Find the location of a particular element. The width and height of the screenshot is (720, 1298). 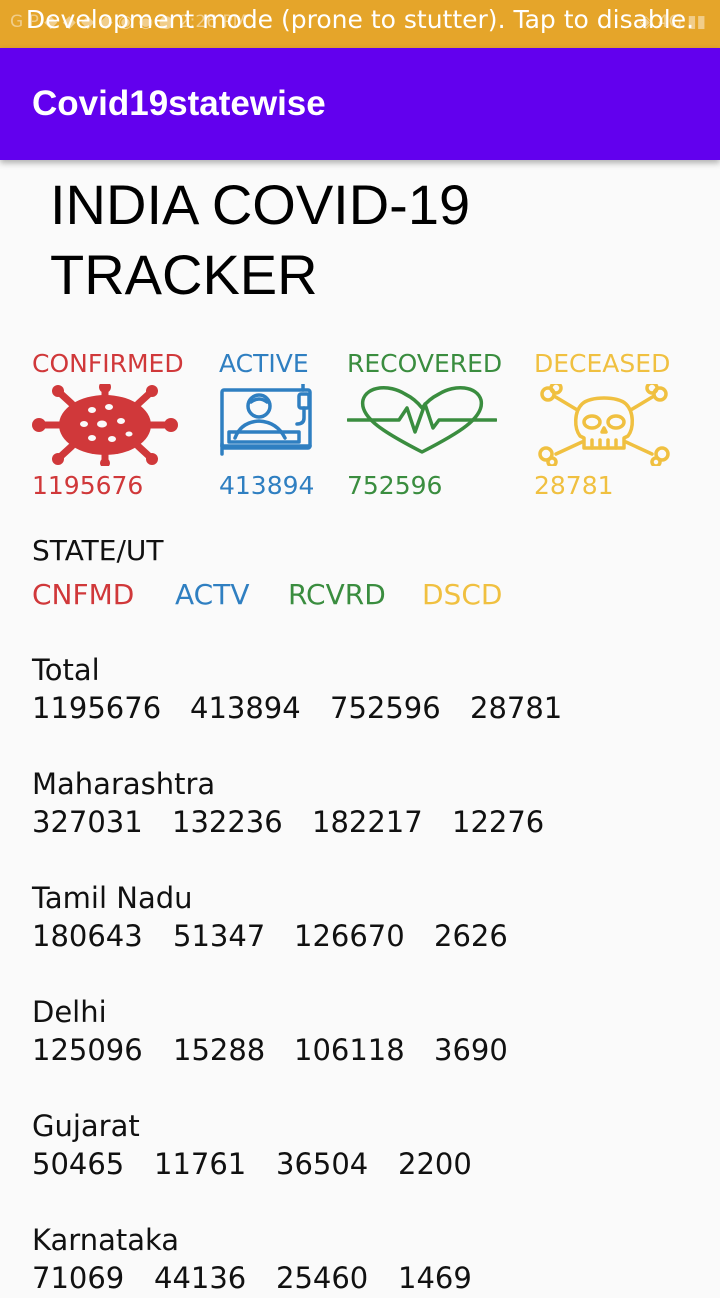

list-item: Maharashtra 327031 132236 182217 12276 is located at coordinates (288, 804).